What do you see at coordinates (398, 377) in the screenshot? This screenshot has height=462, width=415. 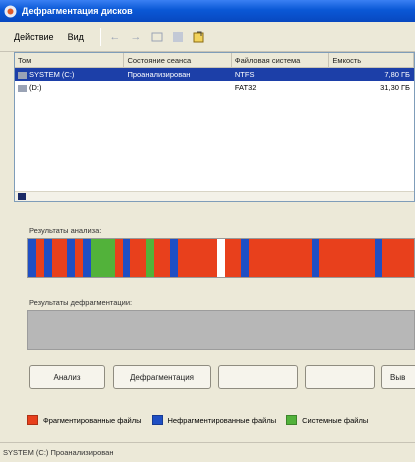 I see `view-report-button: Выв` at bounding box center [398, 377].